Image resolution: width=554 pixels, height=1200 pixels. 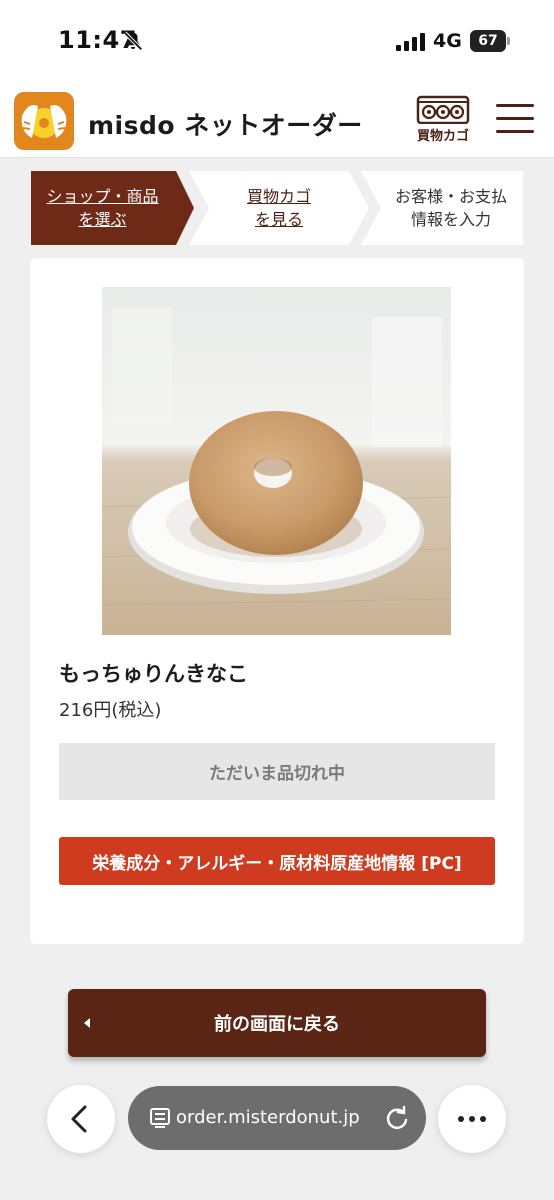 I want to click on browser-back-button, so click(x=81, y=1119).